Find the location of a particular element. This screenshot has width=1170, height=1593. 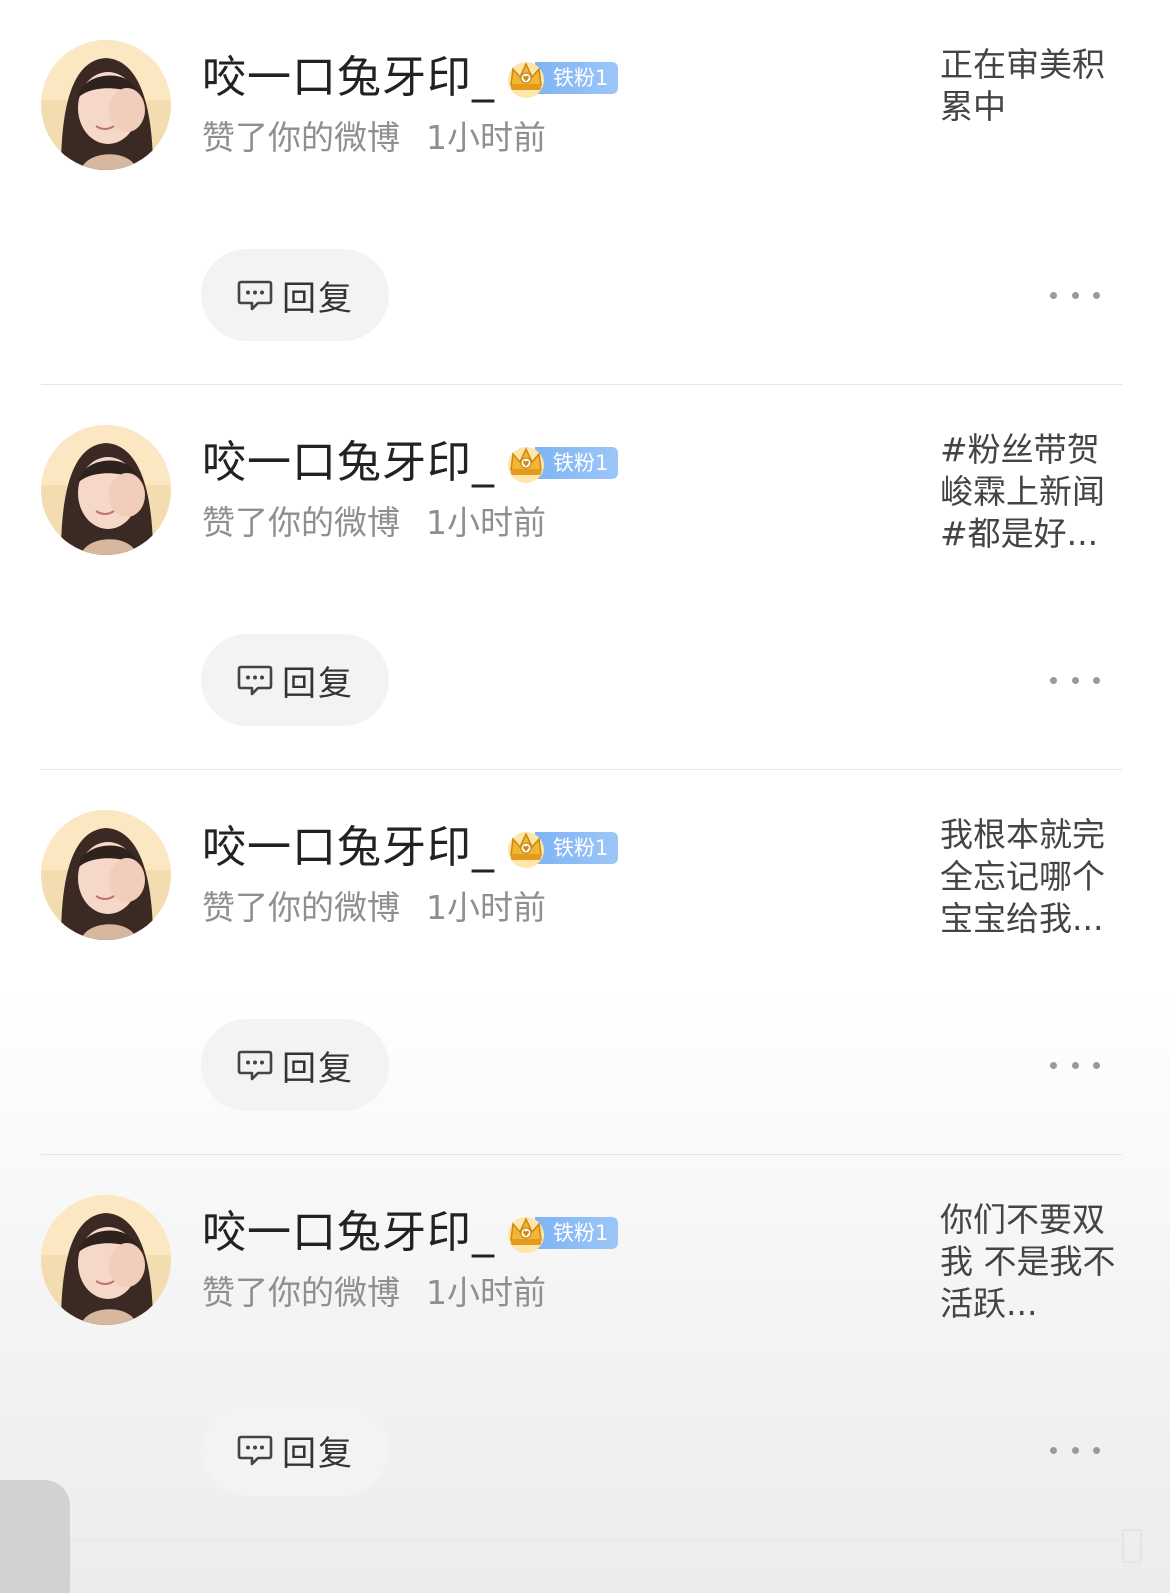

divider is located at coordinates (581, 1539).